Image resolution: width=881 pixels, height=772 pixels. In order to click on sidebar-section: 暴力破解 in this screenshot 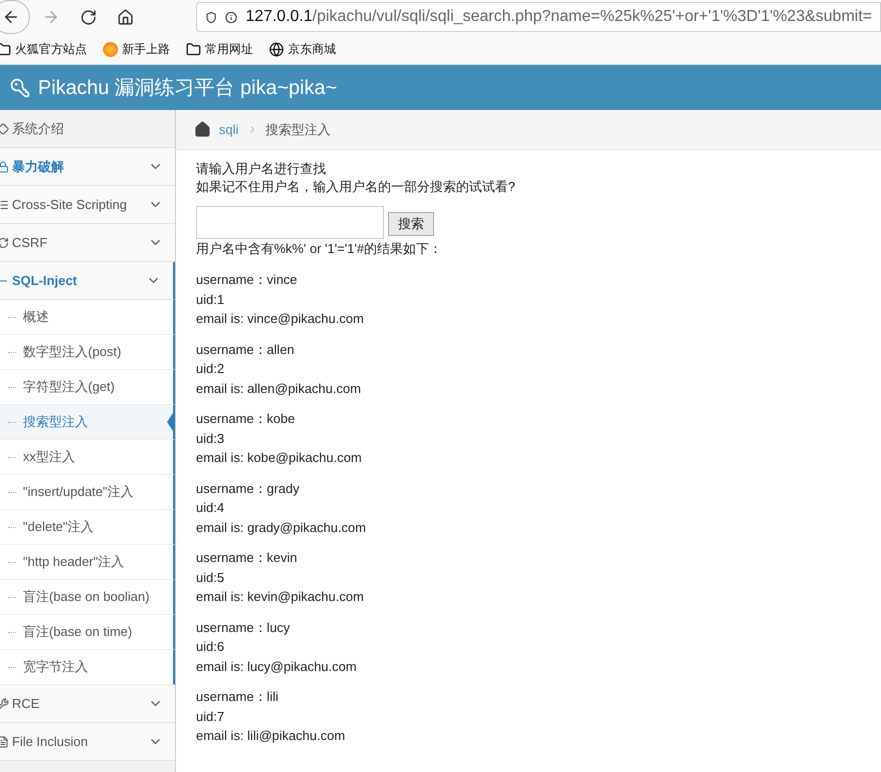, I will do `click(87, 167)`.